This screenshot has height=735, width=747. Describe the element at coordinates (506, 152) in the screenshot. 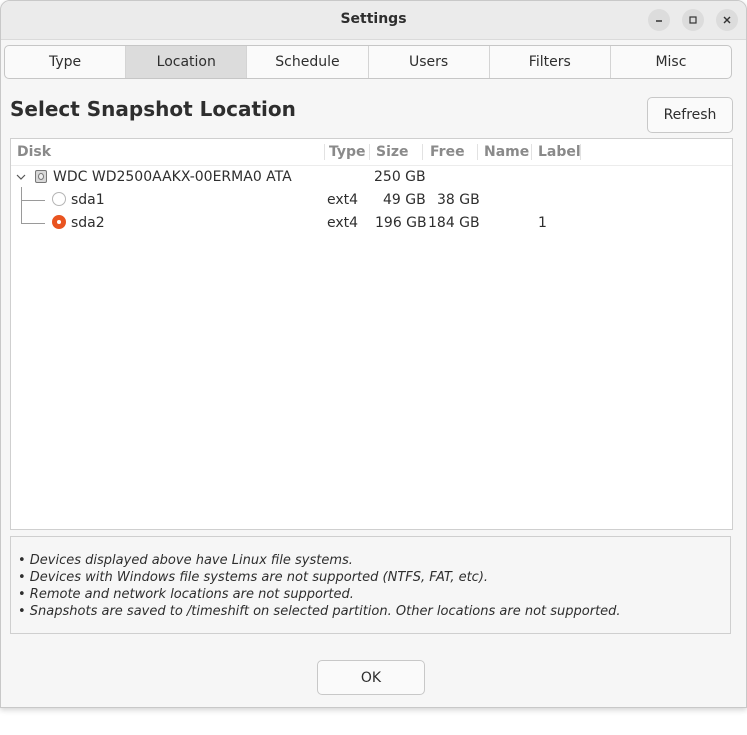

I see `column-header-name: Name` at that location.